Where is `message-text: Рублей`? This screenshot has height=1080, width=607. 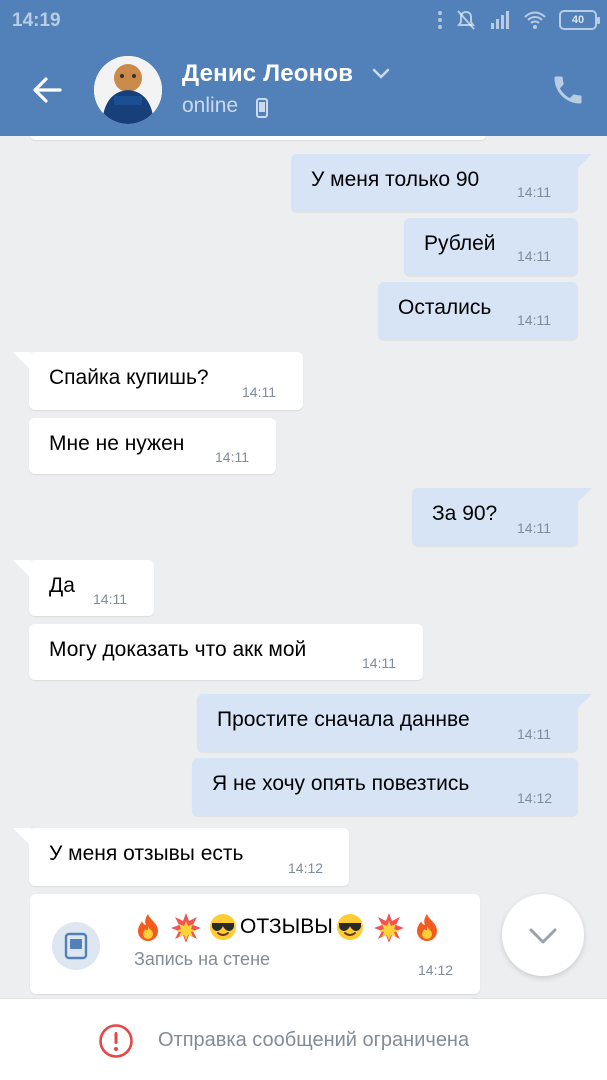 message-text: Рублей is located at coordinates (460, 243).